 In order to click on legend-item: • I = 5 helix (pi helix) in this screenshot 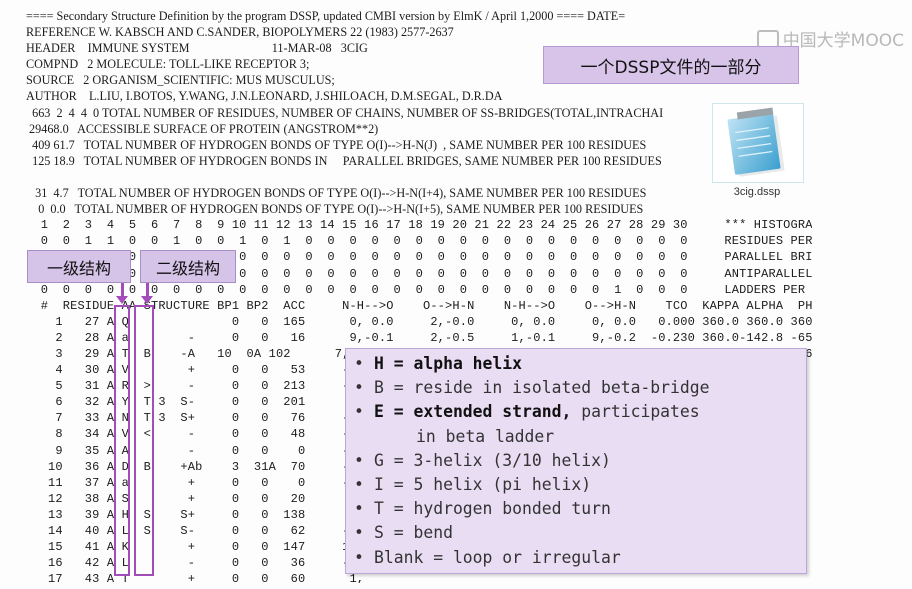, I will do `click(580, 485)`.